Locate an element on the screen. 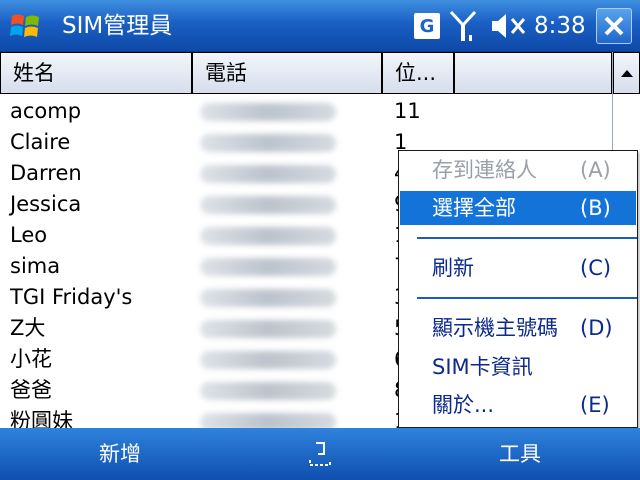 The width and height of the screenshot is (640, 480). menu-item-about: 關於... (E) is located at coordinates (518, 405).